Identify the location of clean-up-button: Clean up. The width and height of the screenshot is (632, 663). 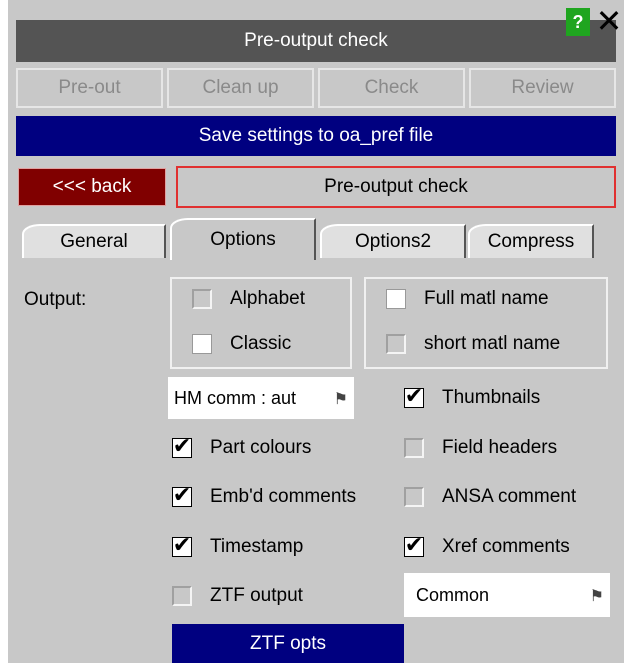
(240, 88).